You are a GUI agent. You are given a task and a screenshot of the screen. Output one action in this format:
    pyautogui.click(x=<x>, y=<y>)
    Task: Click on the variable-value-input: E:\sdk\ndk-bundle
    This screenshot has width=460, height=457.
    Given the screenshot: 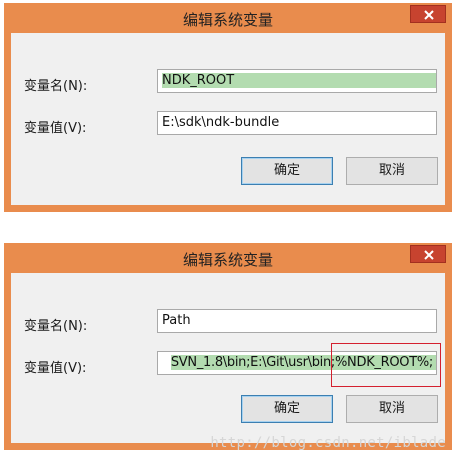 What is the action you would take?
    pyautogui.click(x=297, y=123)
    